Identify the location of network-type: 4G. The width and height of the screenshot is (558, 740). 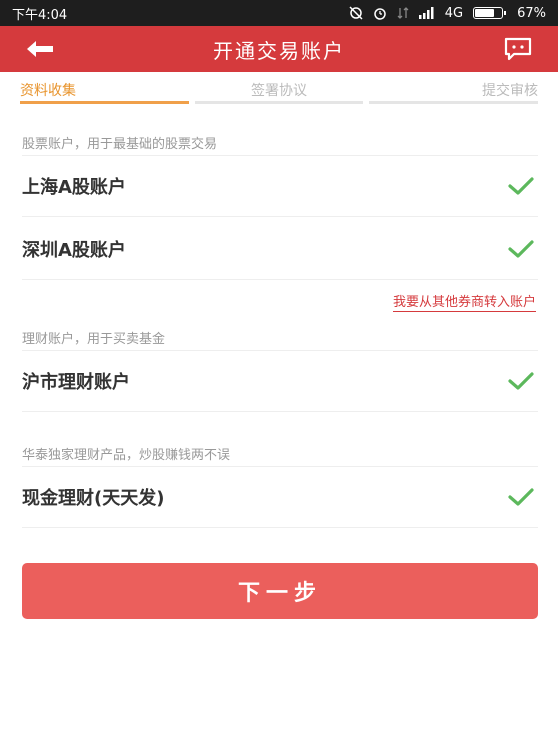
(454, 13).